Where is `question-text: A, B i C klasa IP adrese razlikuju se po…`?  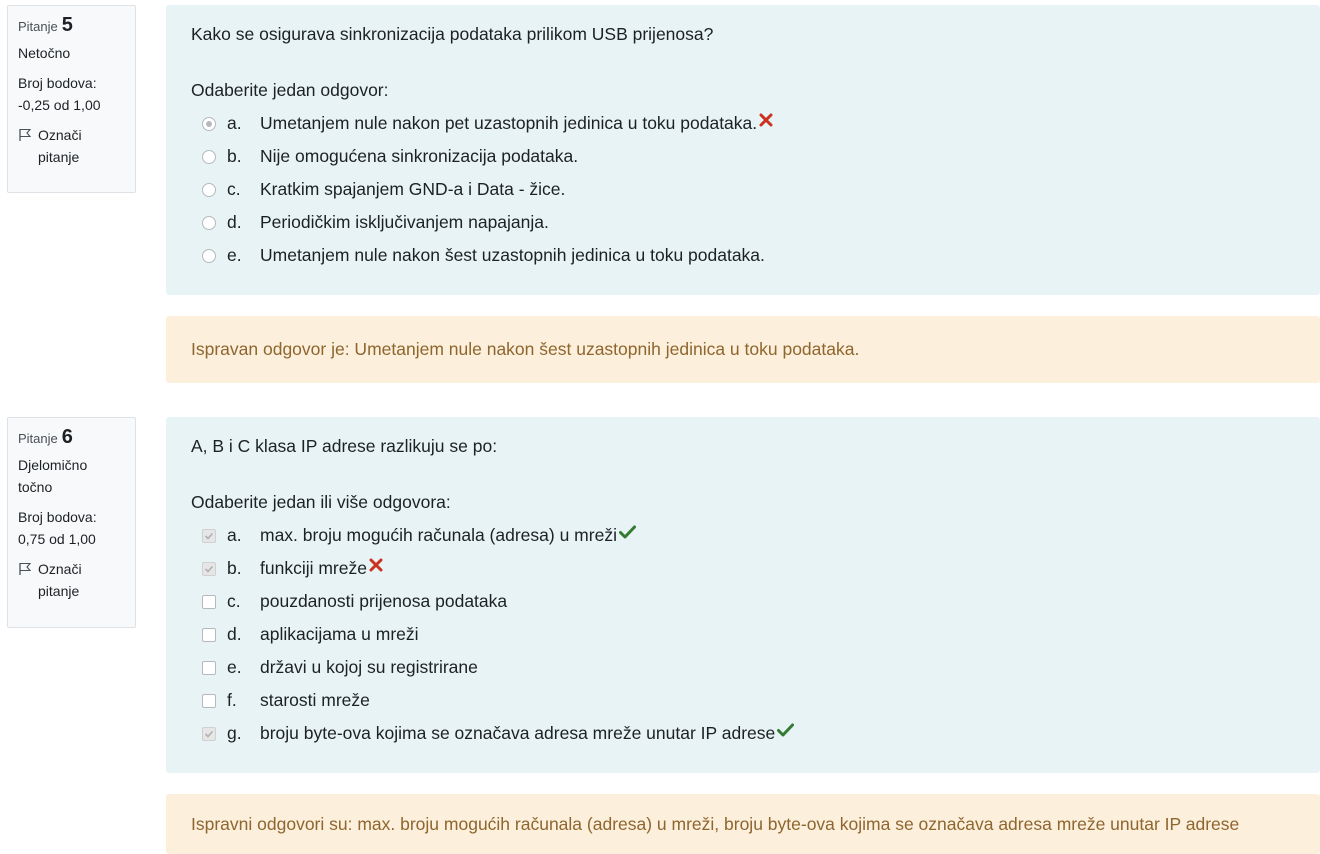 question-text: A, B i C klasa IP adrese razlikuju se po… is located at coordinates (344, 446).